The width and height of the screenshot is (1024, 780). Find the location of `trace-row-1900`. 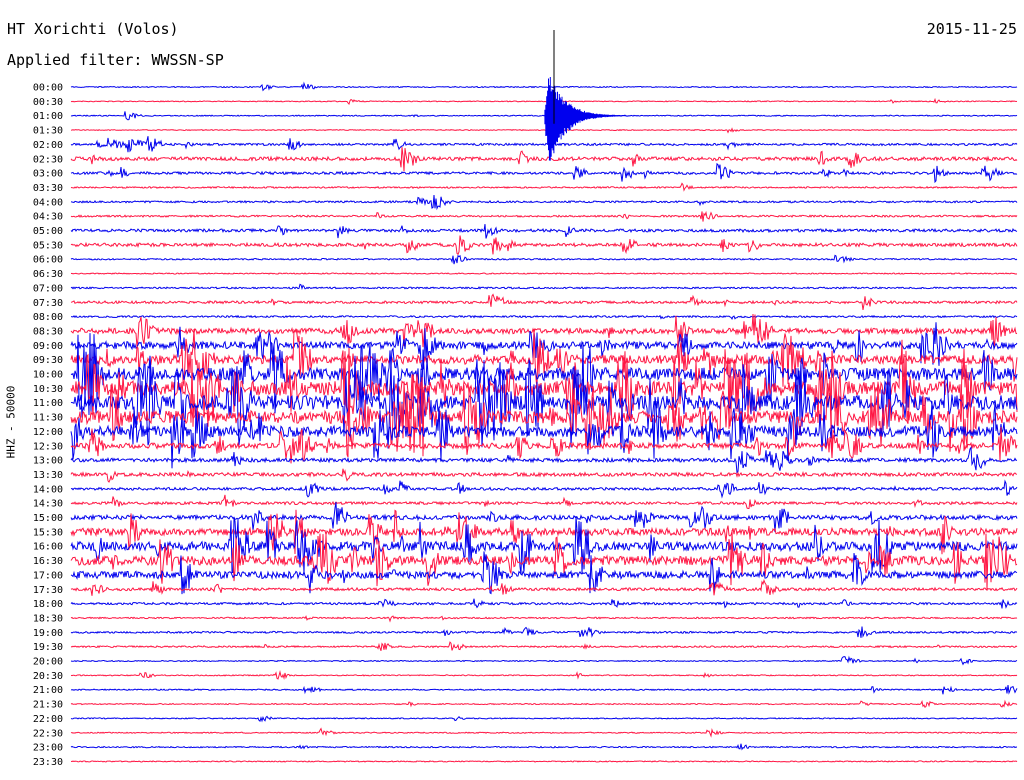

trace-row-1900 is located at coordinates (544, 632).